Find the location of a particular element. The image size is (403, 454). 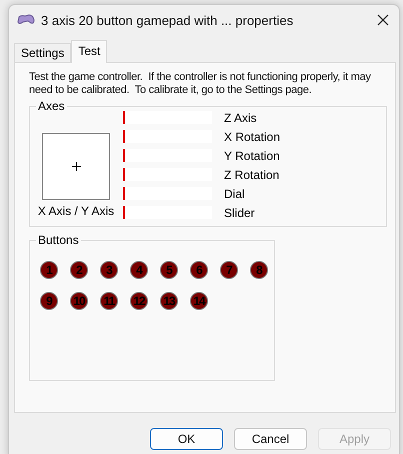

button-indicator: 4 is located at coordinates (139, 270).